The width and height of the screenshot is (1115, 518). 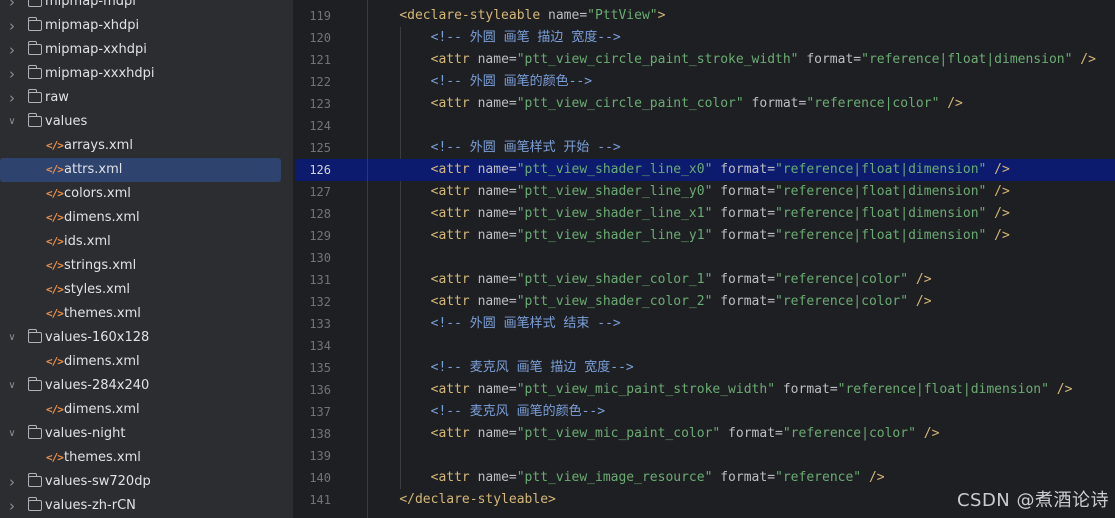 What do you see at coordinates (313, 16) in the screenshot?
I see `line-number: 119` at bounding box center [313, 16].